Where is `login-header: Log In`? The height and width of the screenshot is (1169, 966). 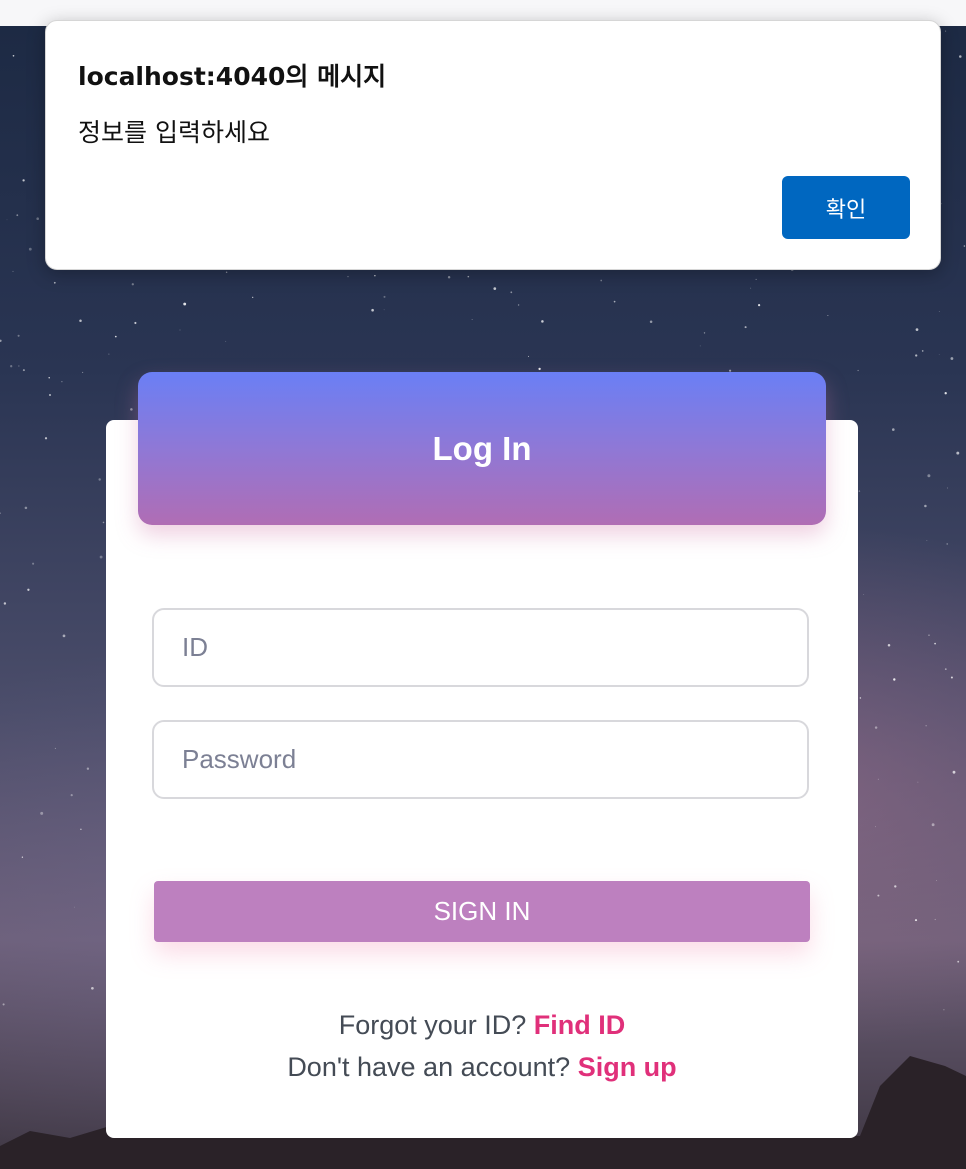 login-header: Log In is located at coordinates (482, 448).